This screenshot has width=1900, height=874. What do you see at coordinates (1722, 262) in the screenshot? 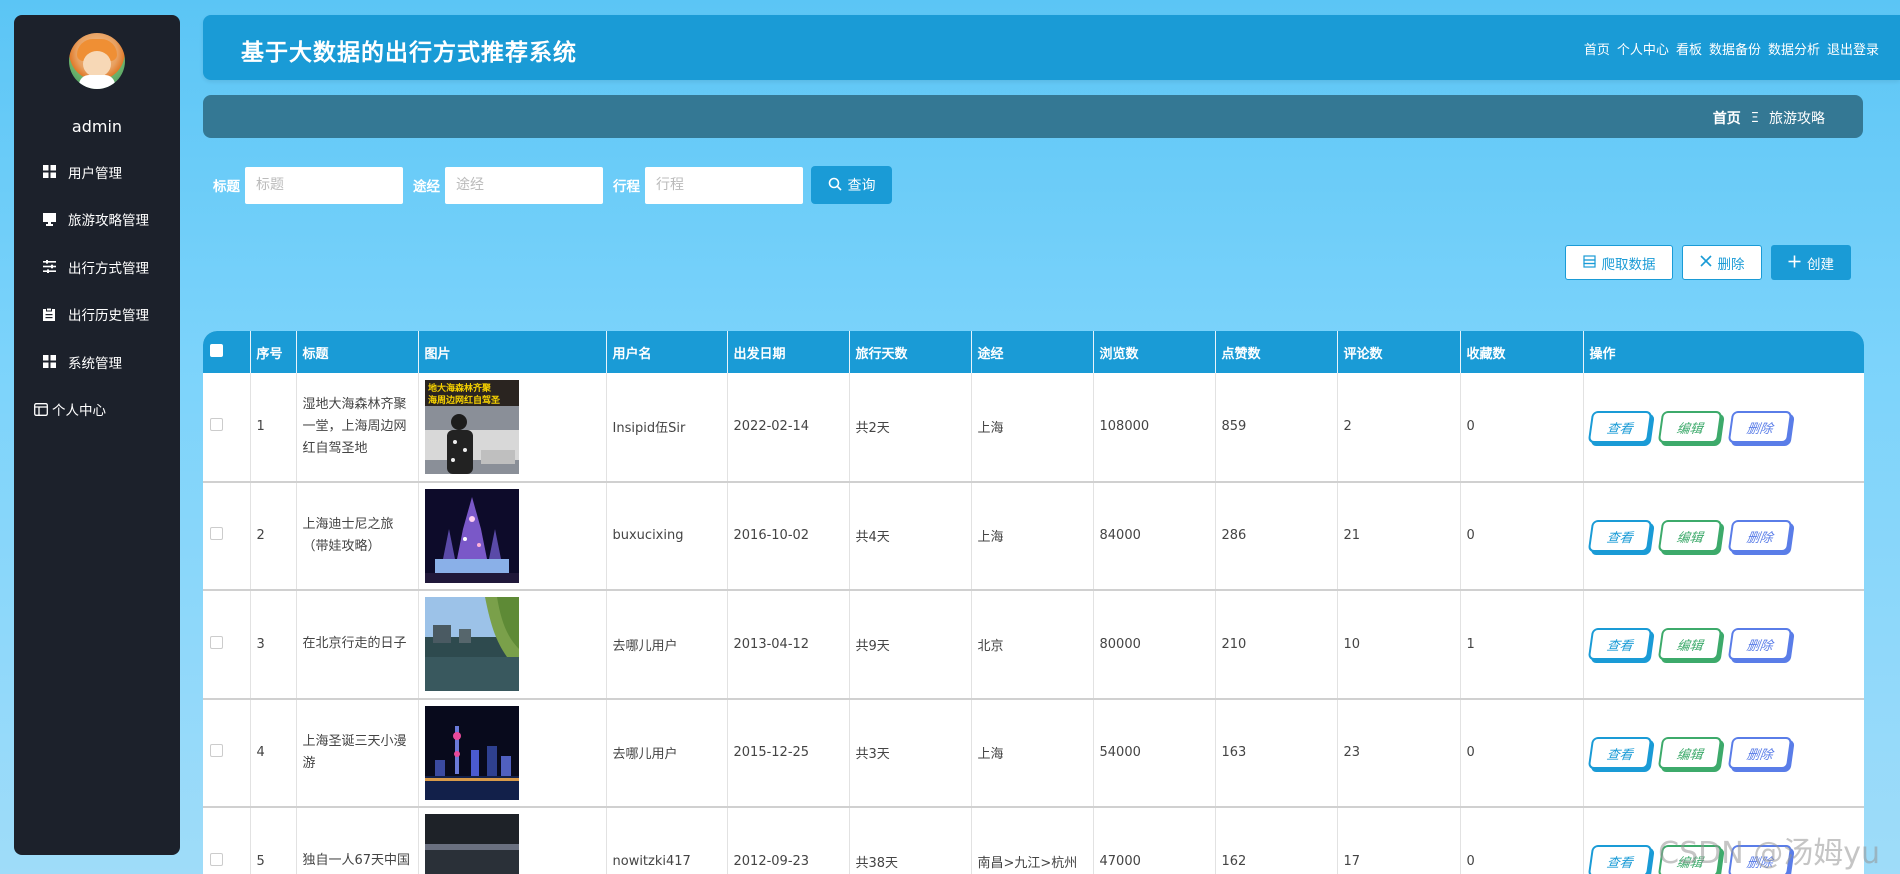
I see `bulk-delete-button: 删除` at bounding box center [1722, 262].